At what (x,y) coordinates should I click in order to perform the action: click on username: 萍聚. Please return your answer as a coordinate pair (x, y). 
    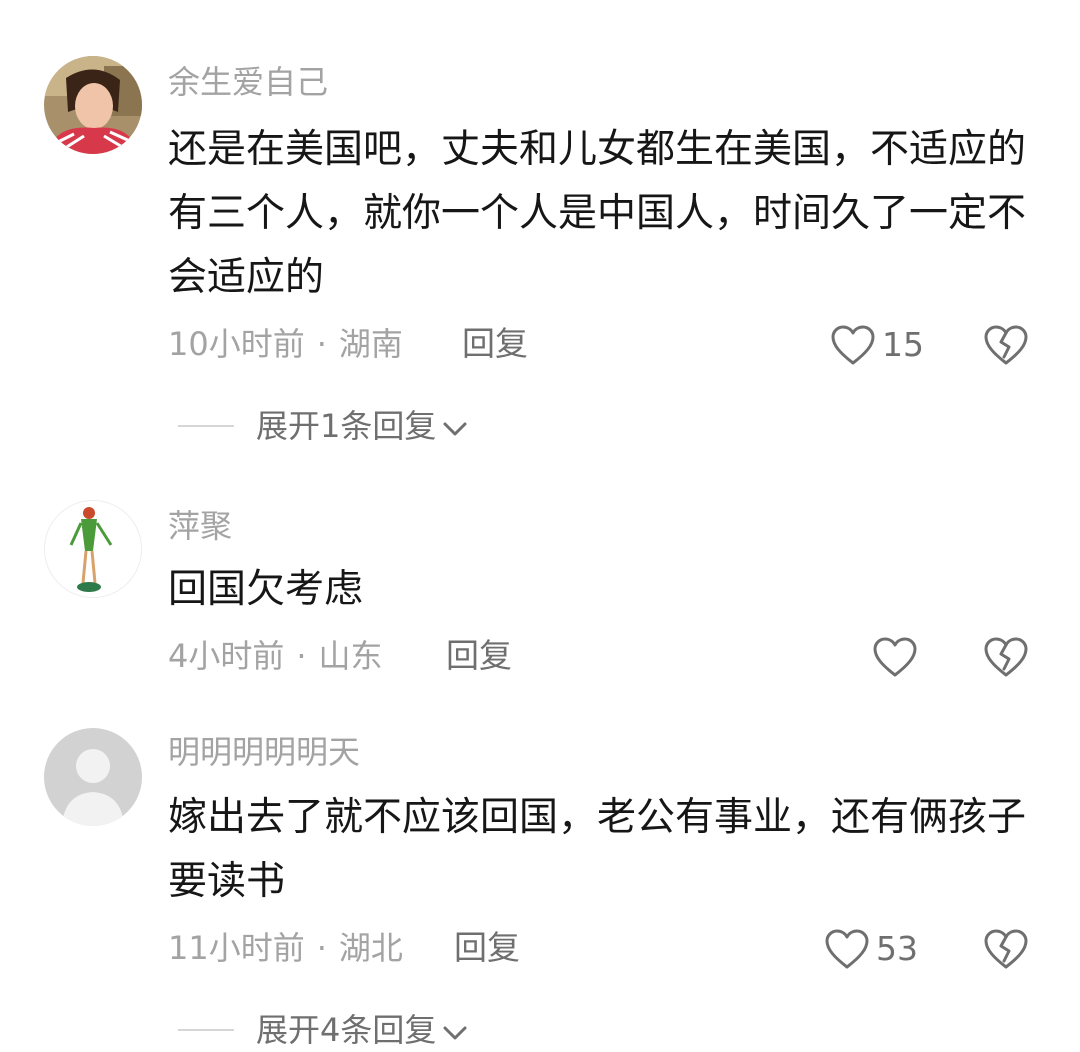
    Looking at the image, I should click on (200, 526).